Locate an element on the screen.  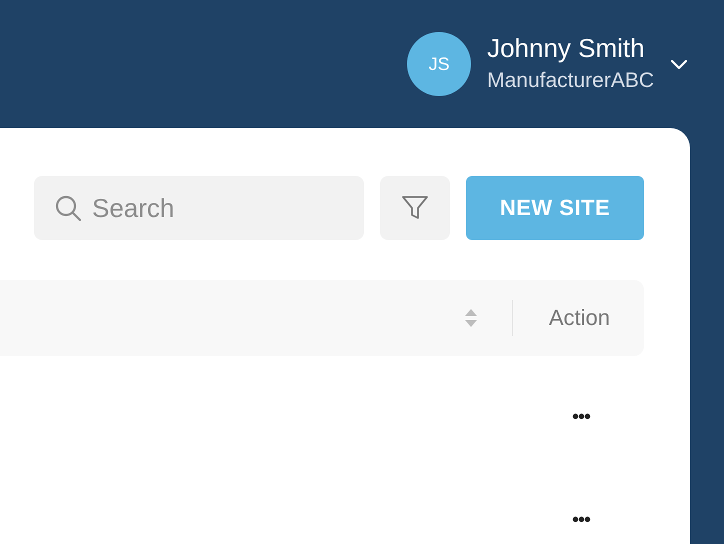
search-icon is located at coordinates (68, 208).